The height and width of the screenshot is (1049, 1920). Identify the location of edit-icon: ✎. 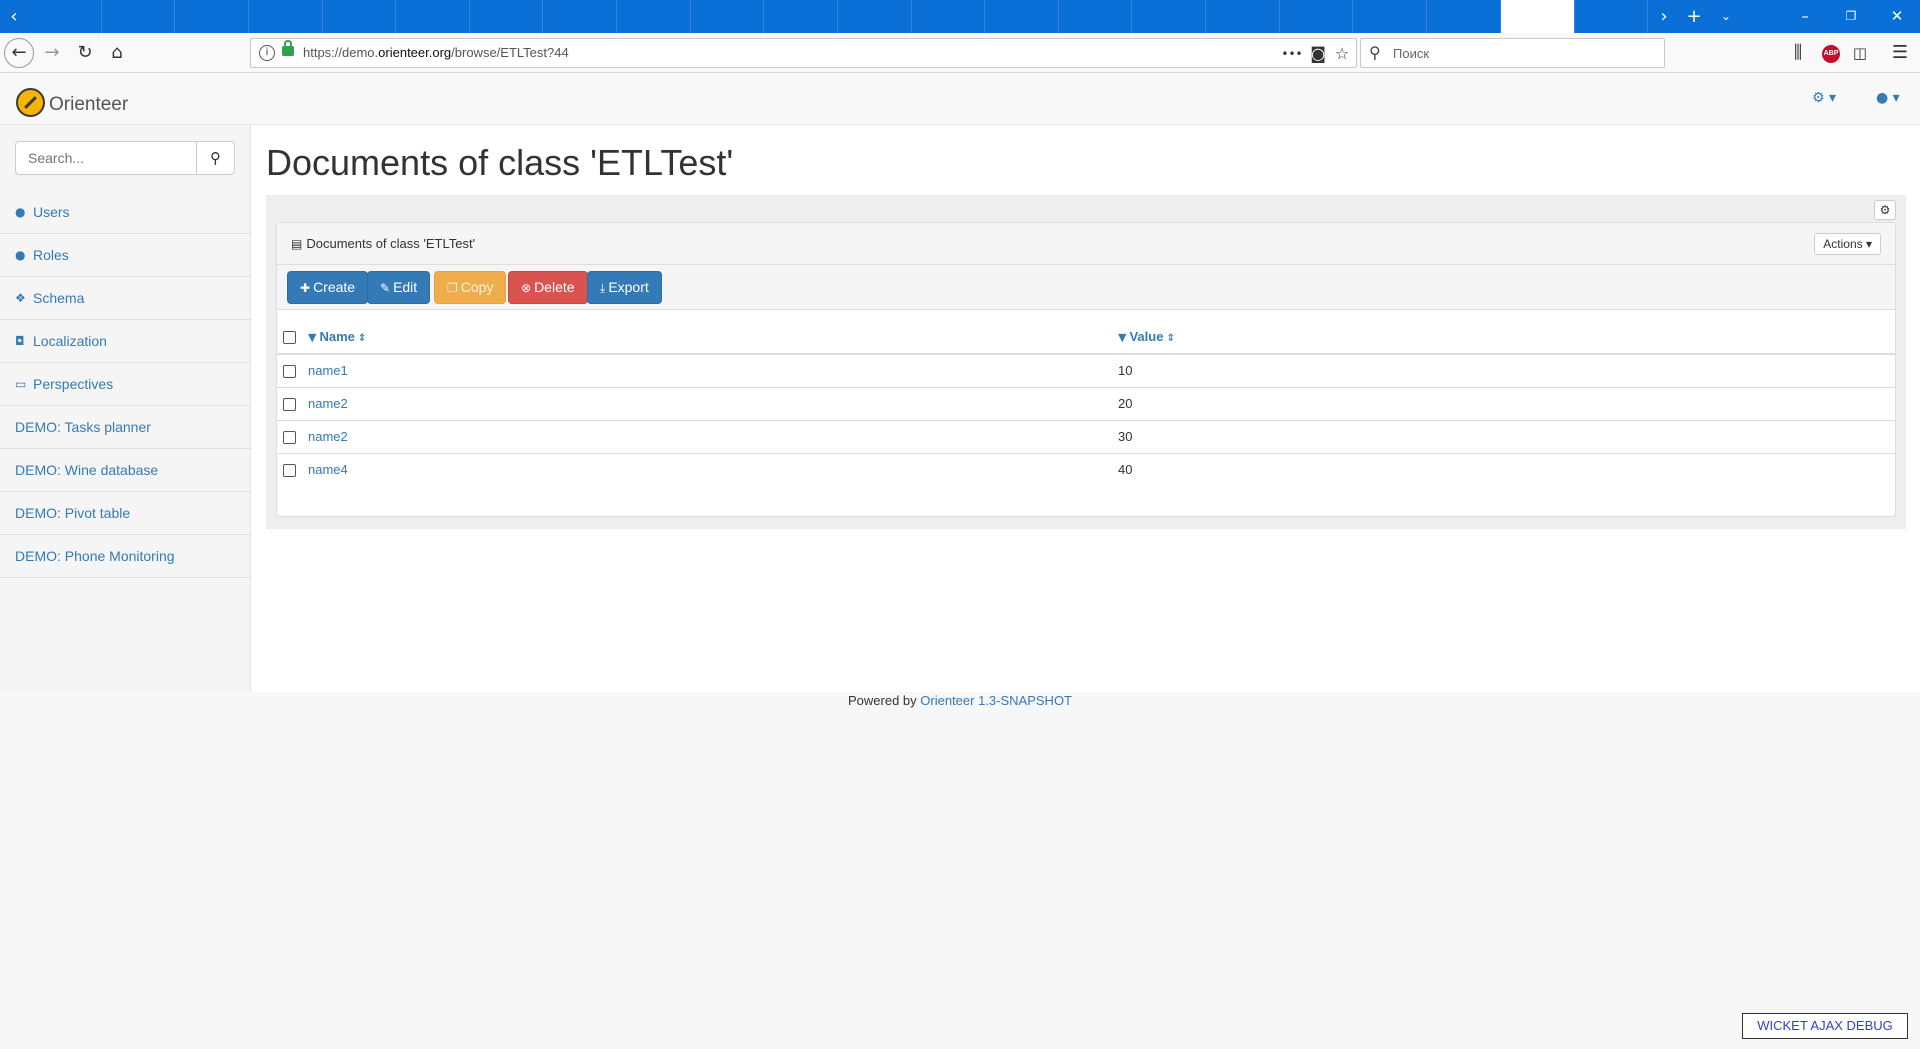
(385, 288).